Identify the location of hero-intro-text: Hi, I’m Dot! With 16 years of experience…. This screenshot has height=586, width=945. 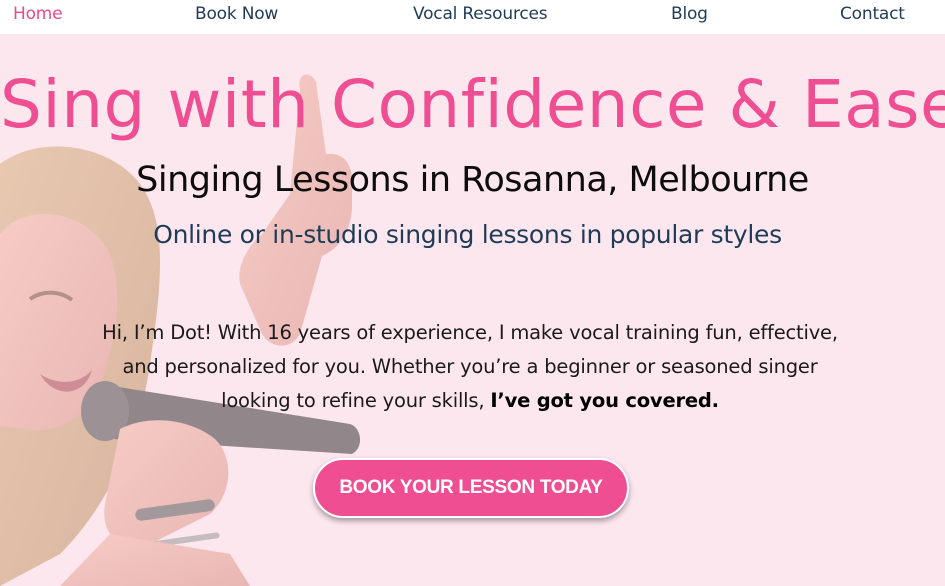
(470, 367).